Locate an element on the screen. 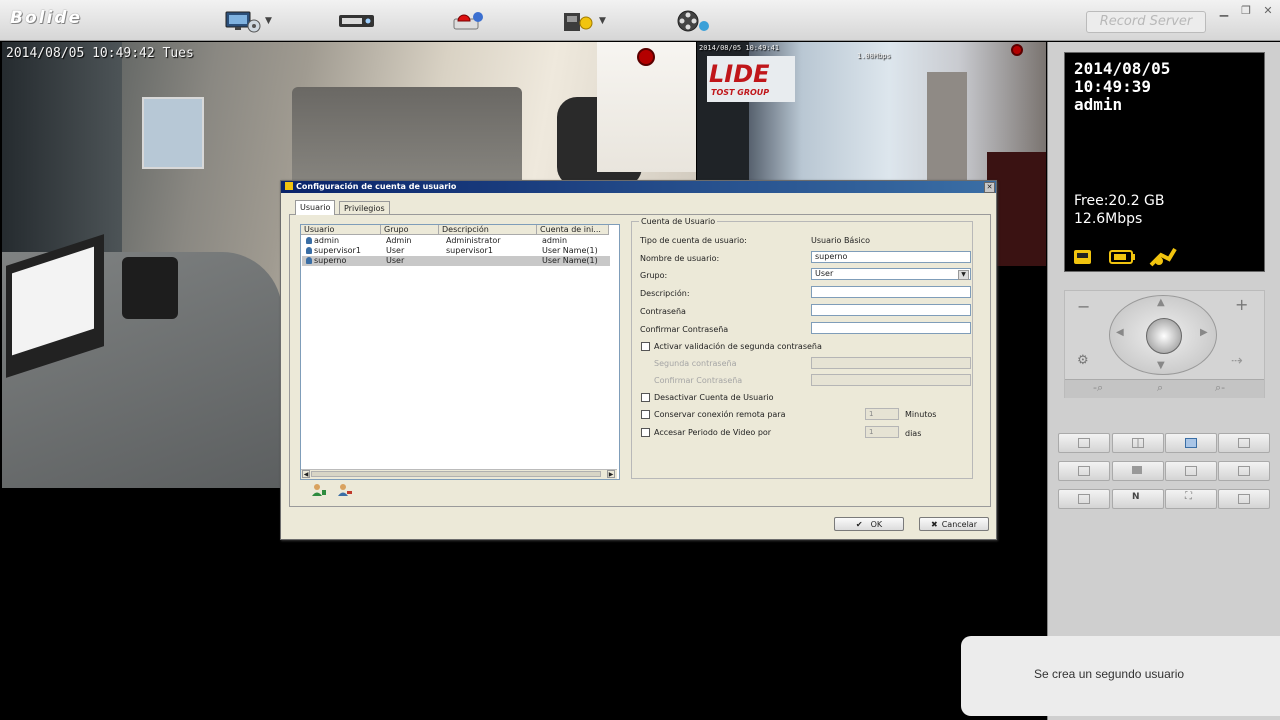 This screenshot has height=720, width=1280. zoom-plus-icon: ⌕- is located at coordinates (1220, 388).